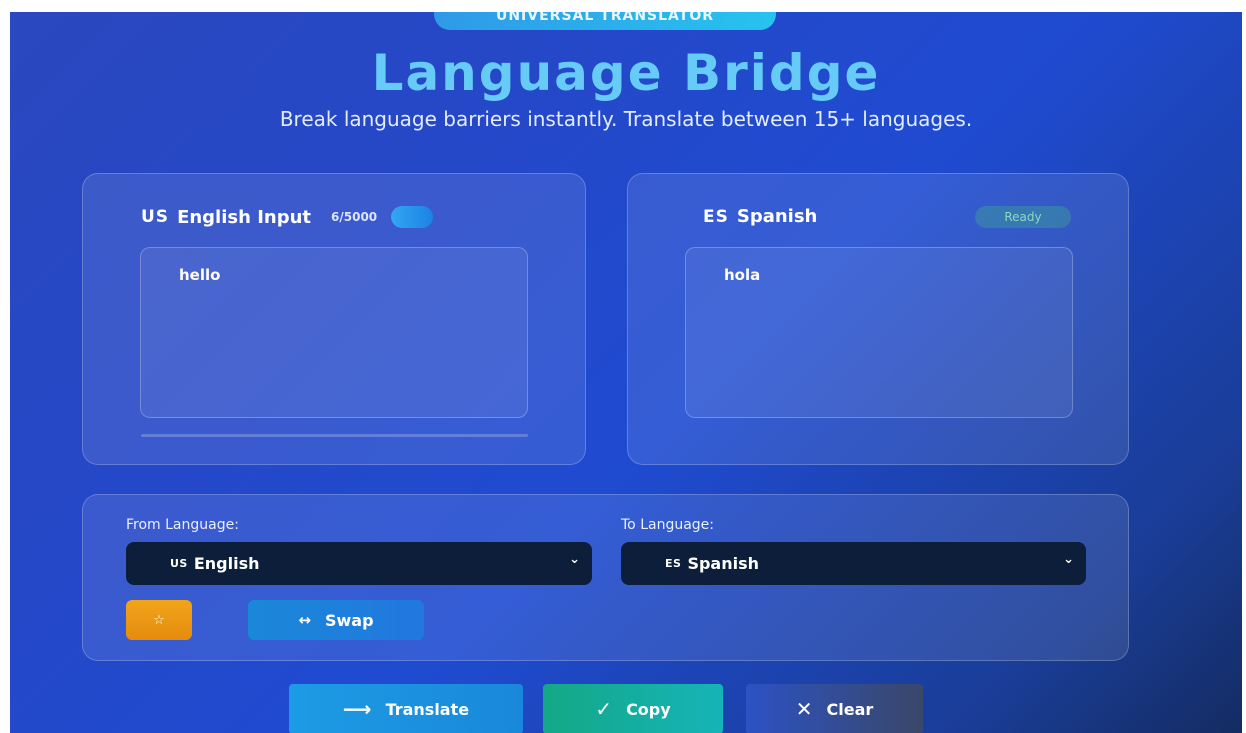 The height and width of the screenshot is (733, 1246). I want to click on swap-arrows-icon: ↔, so click(304, 620).